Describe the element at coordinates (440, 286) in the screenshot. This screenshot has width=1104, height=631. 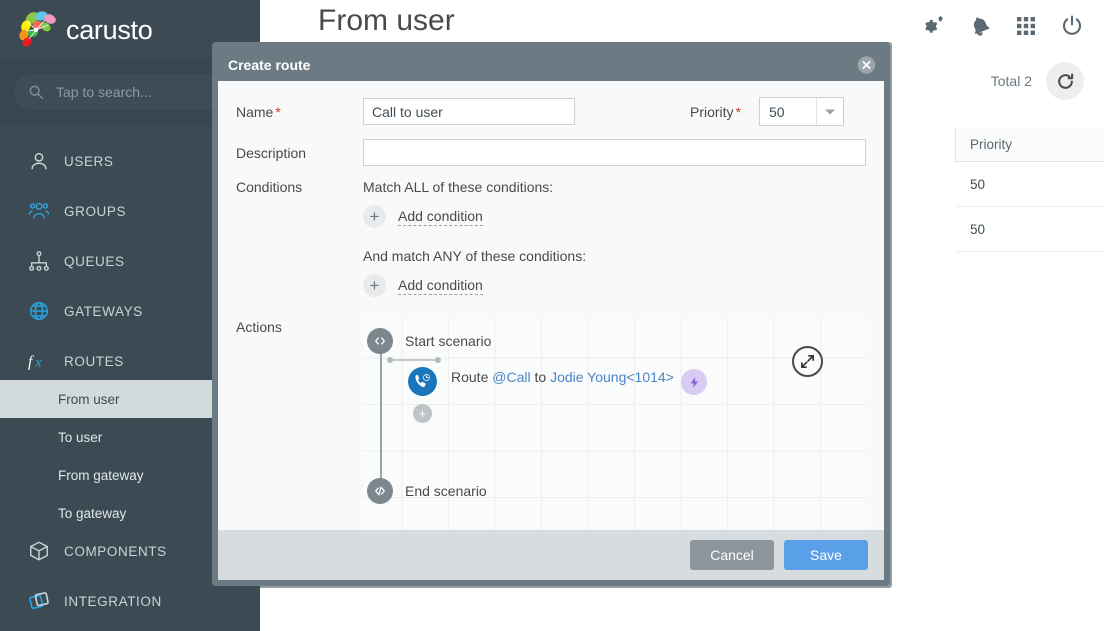
I see `add-condition-any-link: Add condition` at that location.